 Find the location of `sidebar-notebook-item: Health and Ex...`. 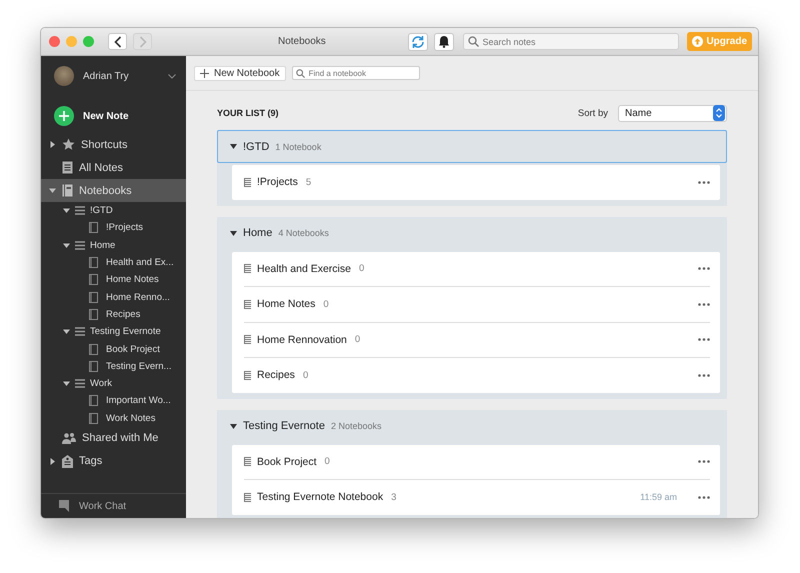

sidebar-notebook-item: Health and Ex... is located at coordinates (113, 263).